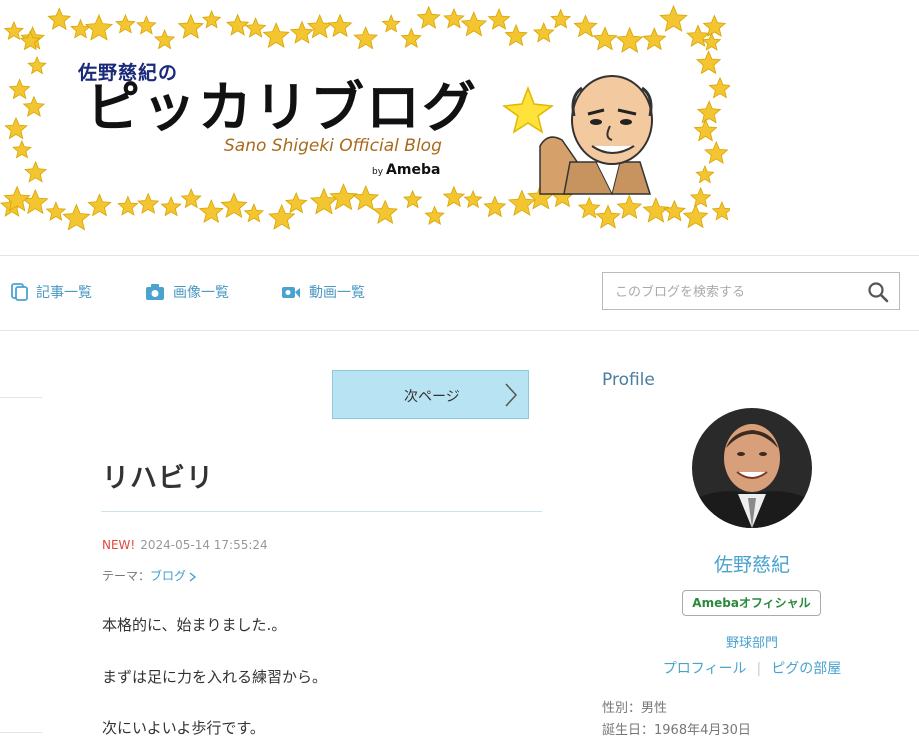 The height and width of the screenshot is (742, 919). I want to click on banner-subtitle: Sano Shigeki Official Blog, so click(333, 146).